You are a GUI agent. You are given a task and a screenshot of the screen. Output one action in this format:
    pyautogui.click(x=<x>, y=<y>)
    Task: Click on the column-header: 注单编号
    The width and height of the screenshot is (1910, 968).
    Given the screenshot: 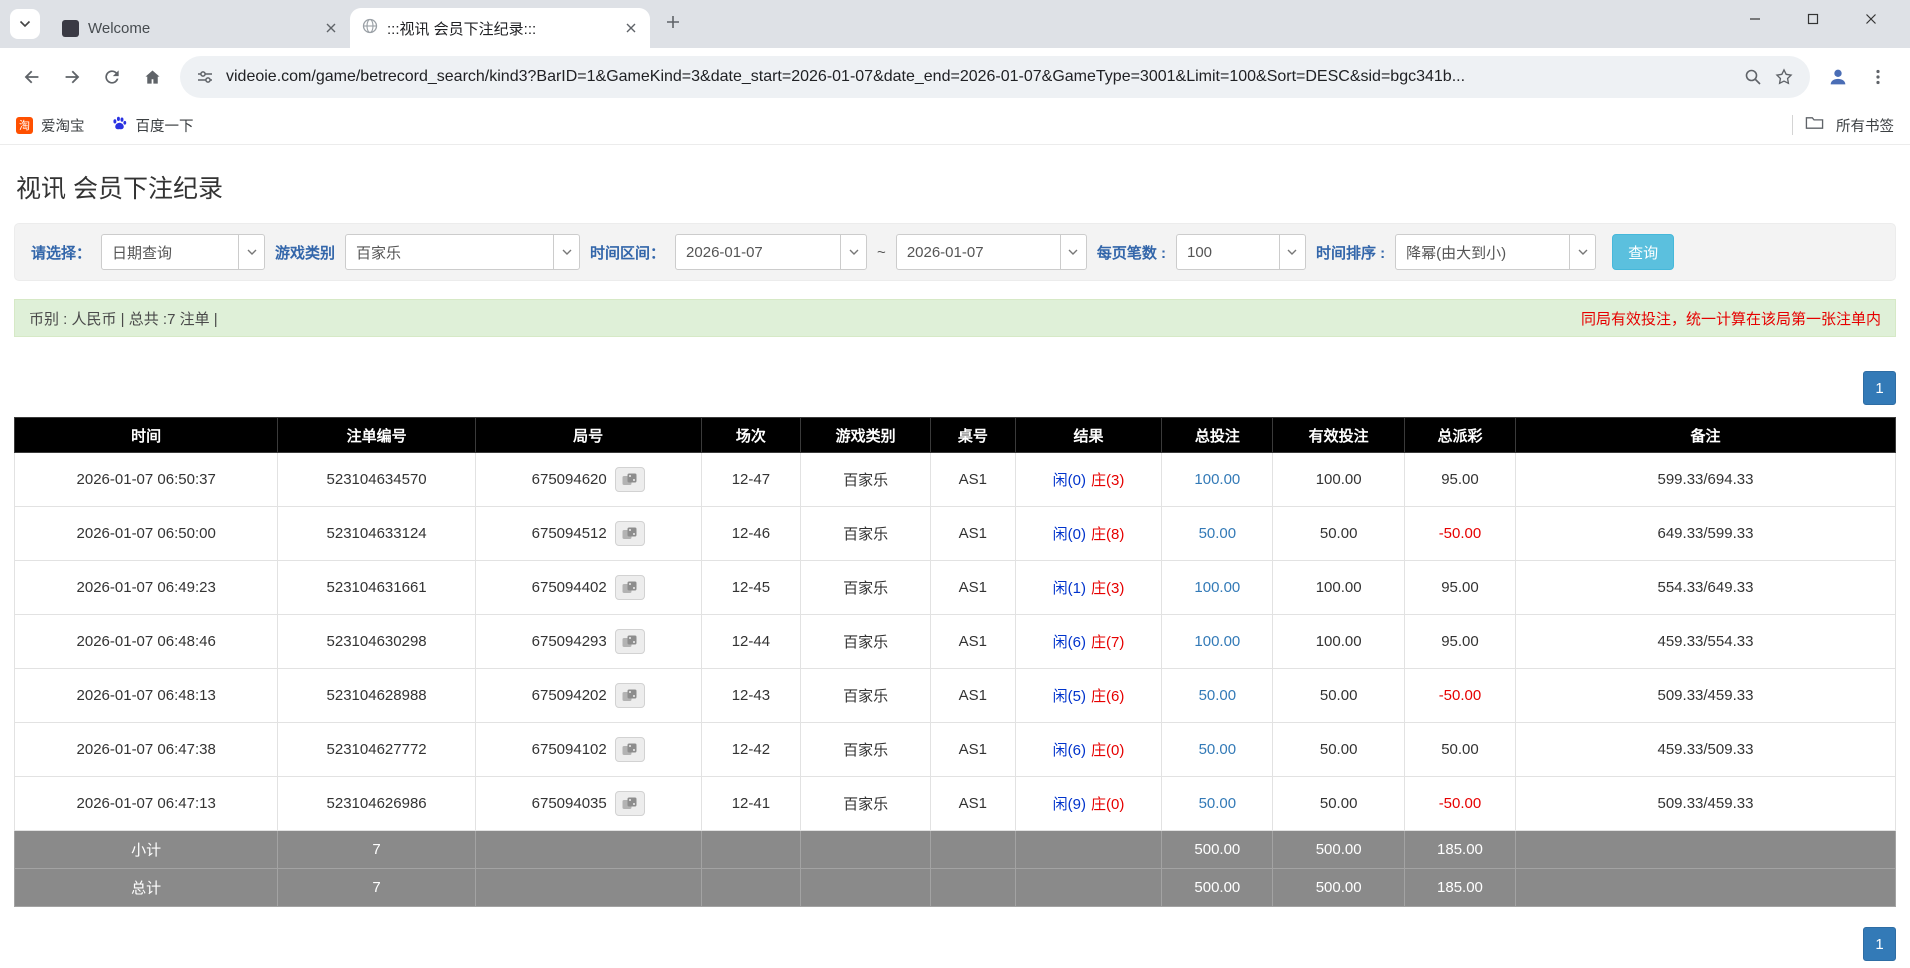 What is the action you would take?
    pyautogui.click(x=376, y=435)
    